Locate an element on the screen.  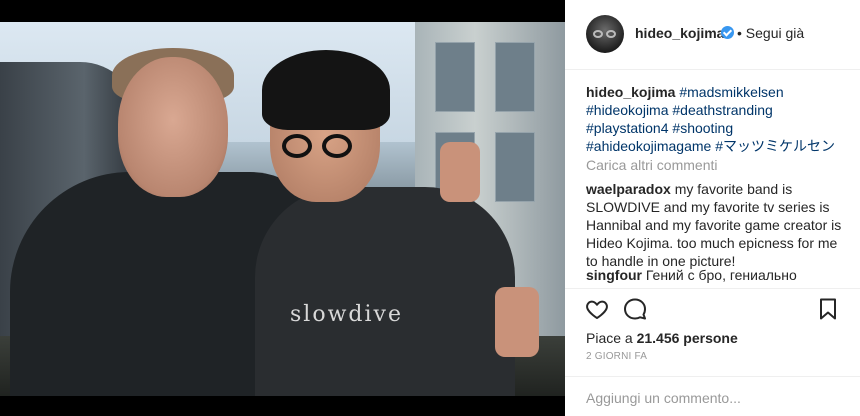
avatar-glasses-right is located at coordinates (611, 34).